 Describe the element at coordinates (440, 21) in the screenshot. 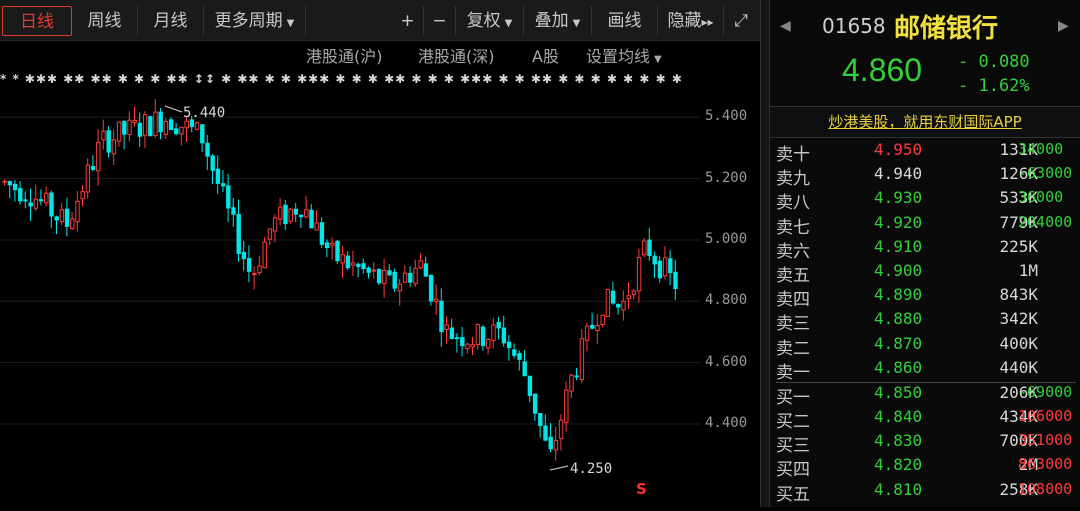

I see `zoom-out-button: −` at that location.